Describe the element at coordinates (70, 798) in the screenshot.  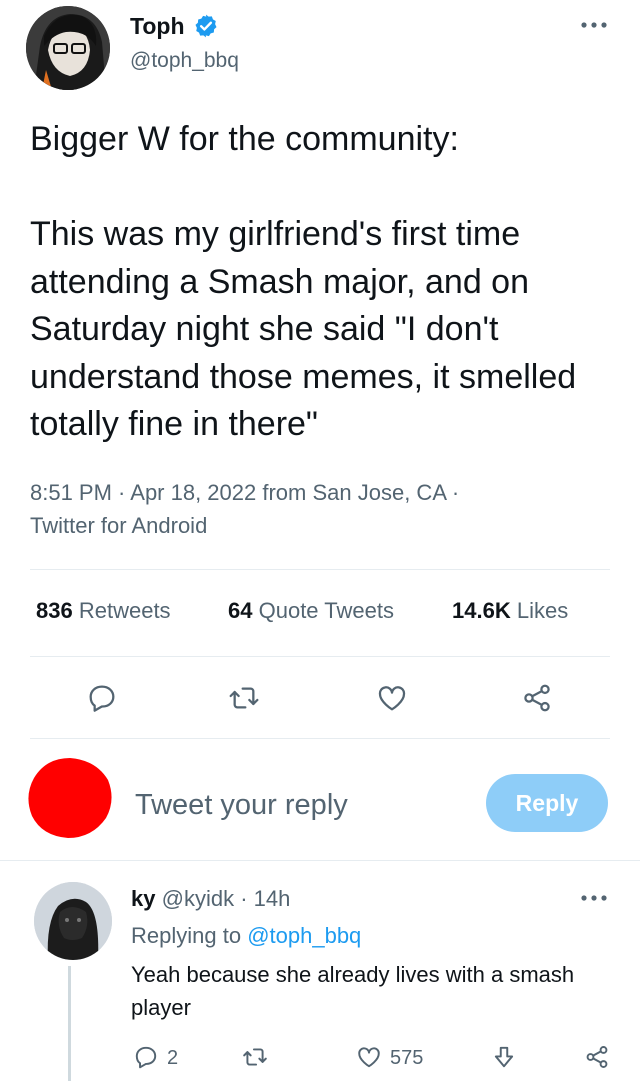
I see `current-user-avatar-redacted` at that location.